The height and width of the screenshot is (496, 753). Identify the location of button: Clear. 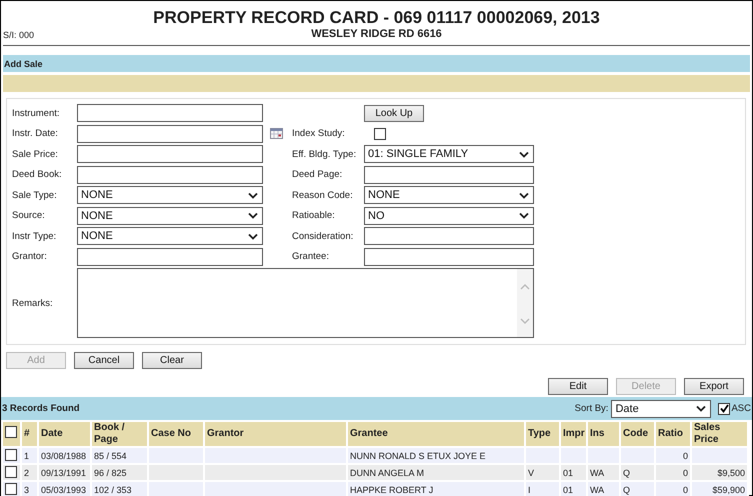
(172, 360).